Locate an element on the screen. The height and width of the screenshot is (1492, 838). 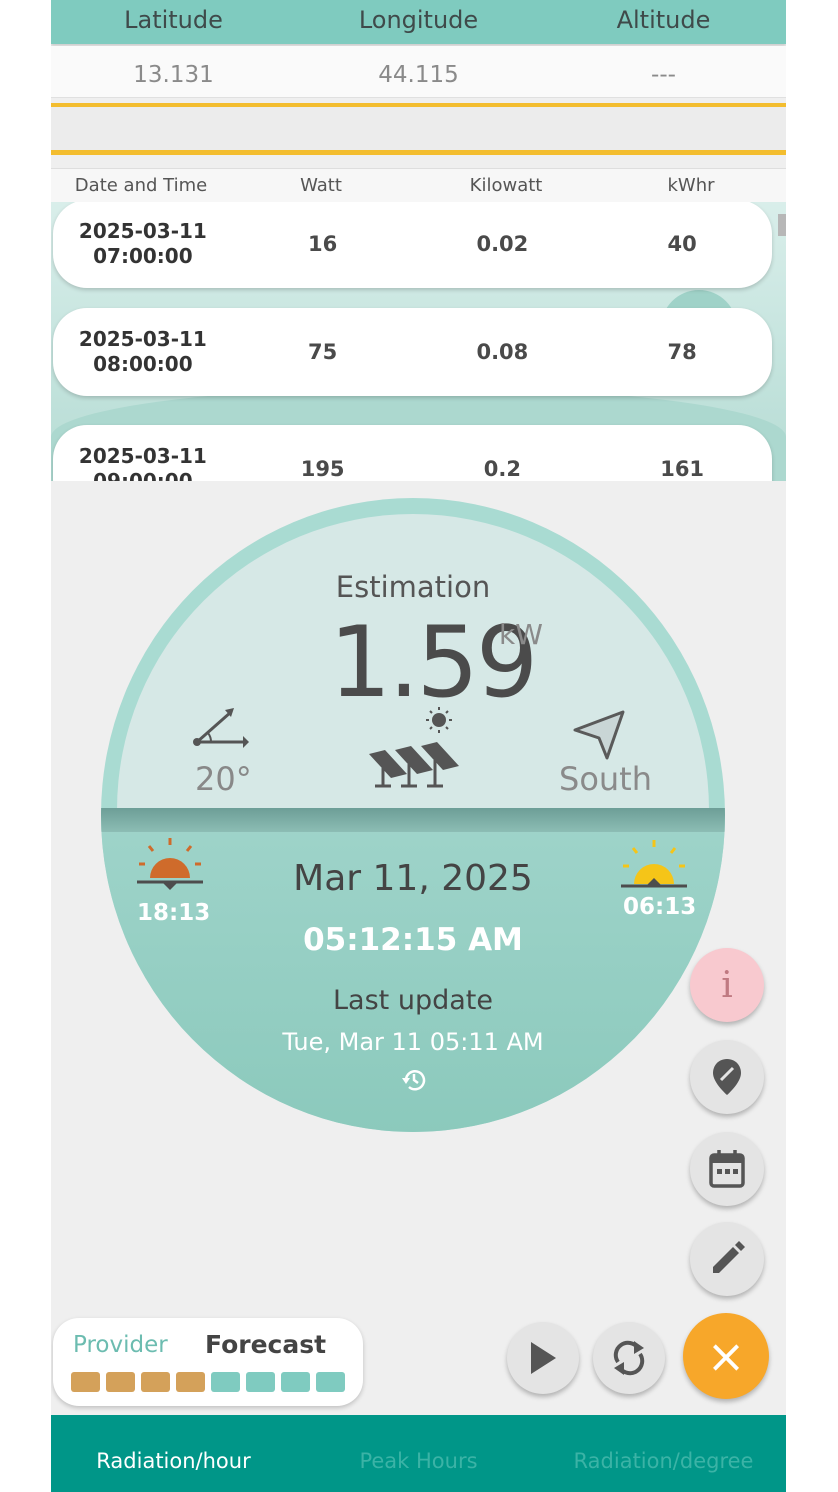
close-icon: × is located at coordinates (726, 1356).